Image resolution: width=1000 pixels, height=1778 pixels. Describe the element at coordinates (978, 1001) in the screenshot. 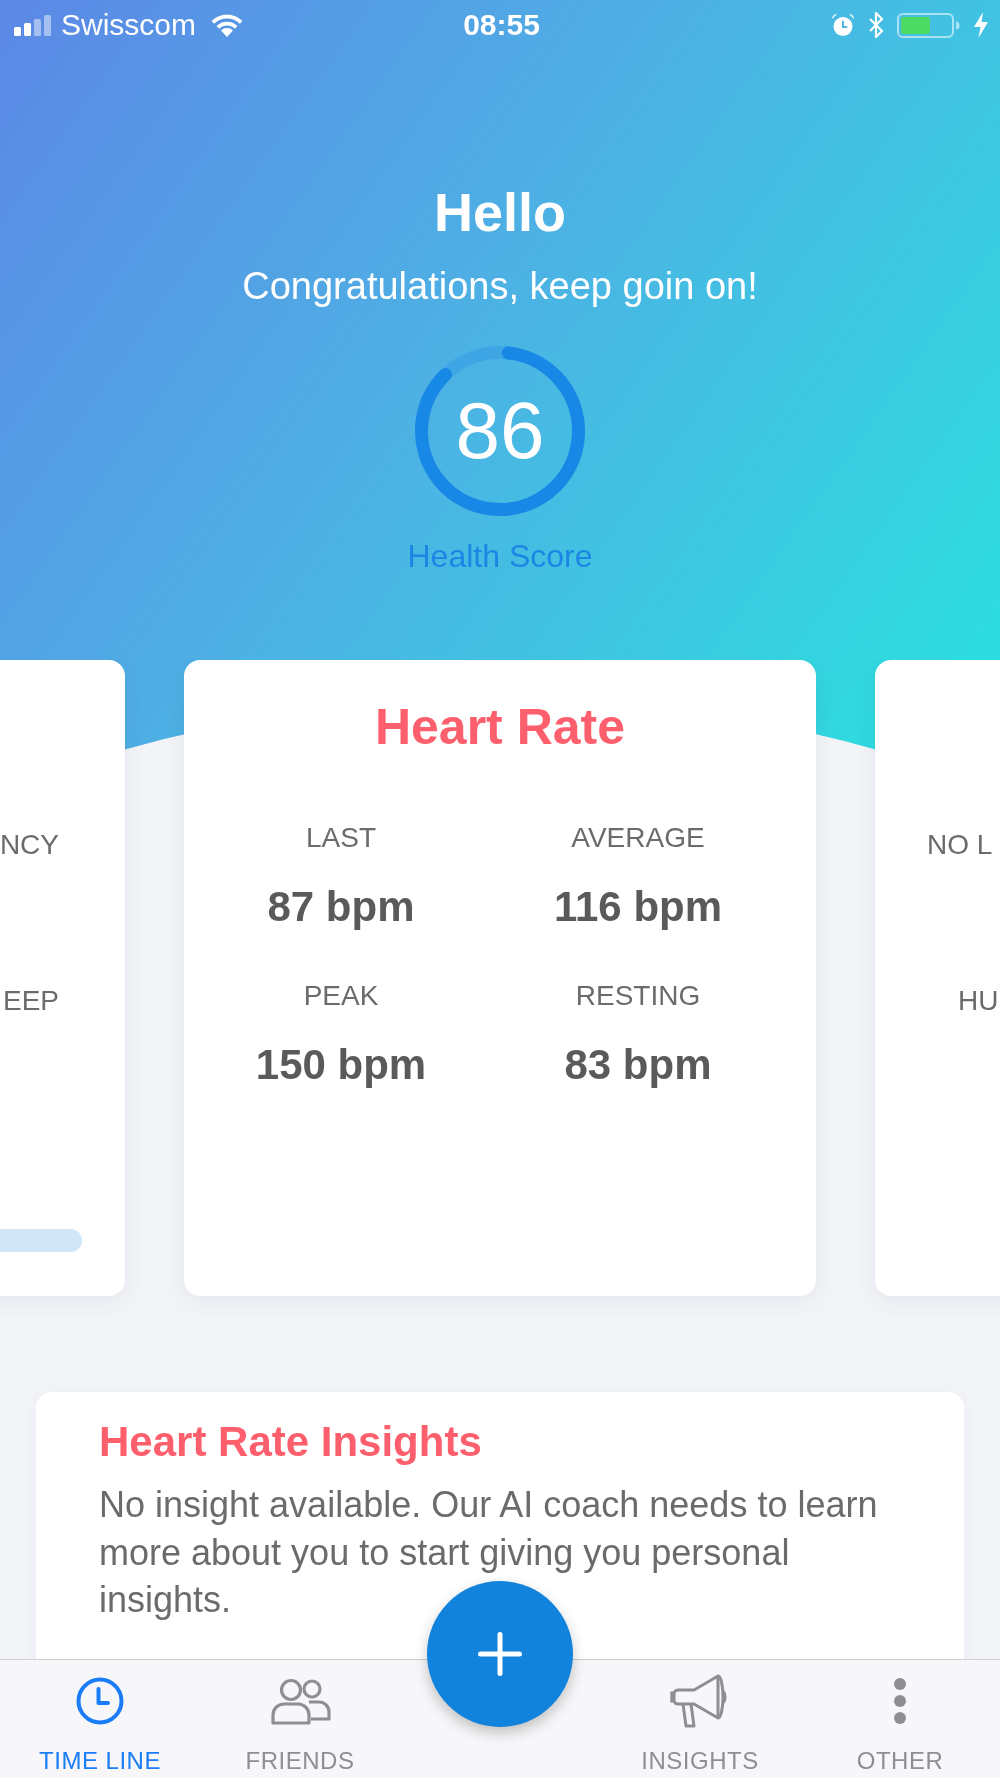

I see `stat-label: HU` at that location.